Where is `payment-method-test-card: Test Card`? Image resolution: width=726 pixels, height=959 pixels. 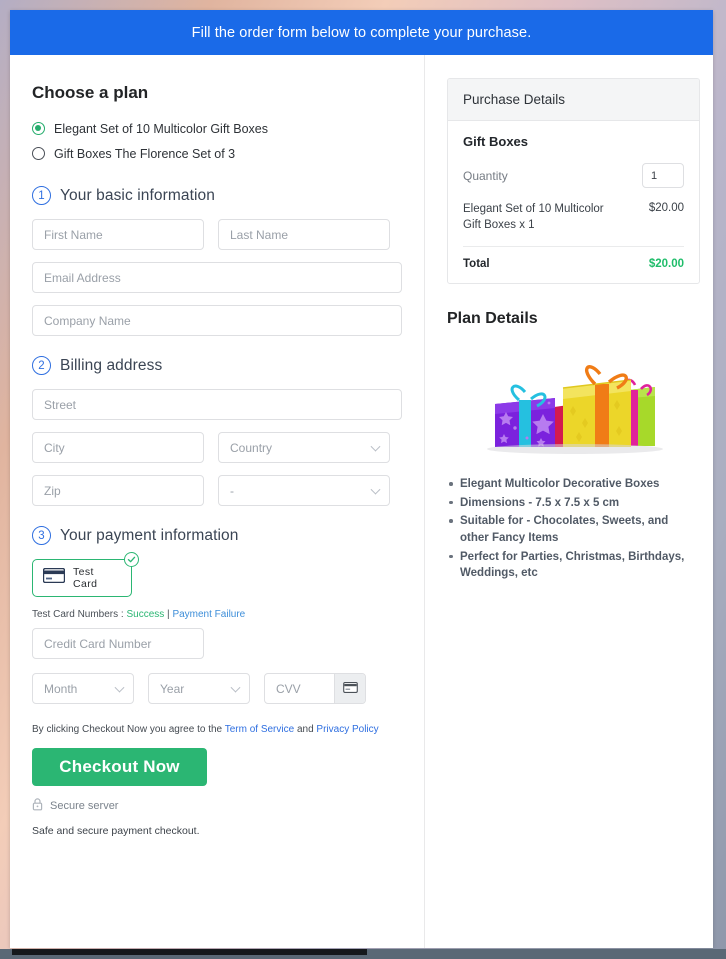 payment-method-test-card: Test Card is located at coordinates (85, 574).